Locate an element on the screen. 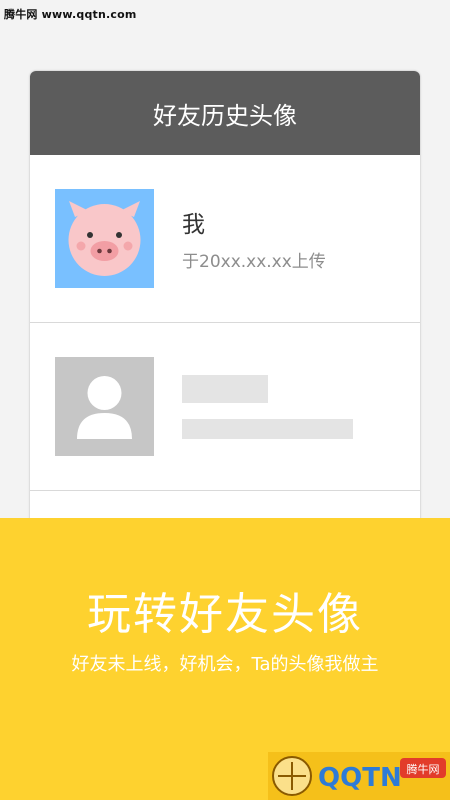  banner-subtitle: 好友未上线，好机会，Ta的头像我做主 is located at coordinates (225, 664).